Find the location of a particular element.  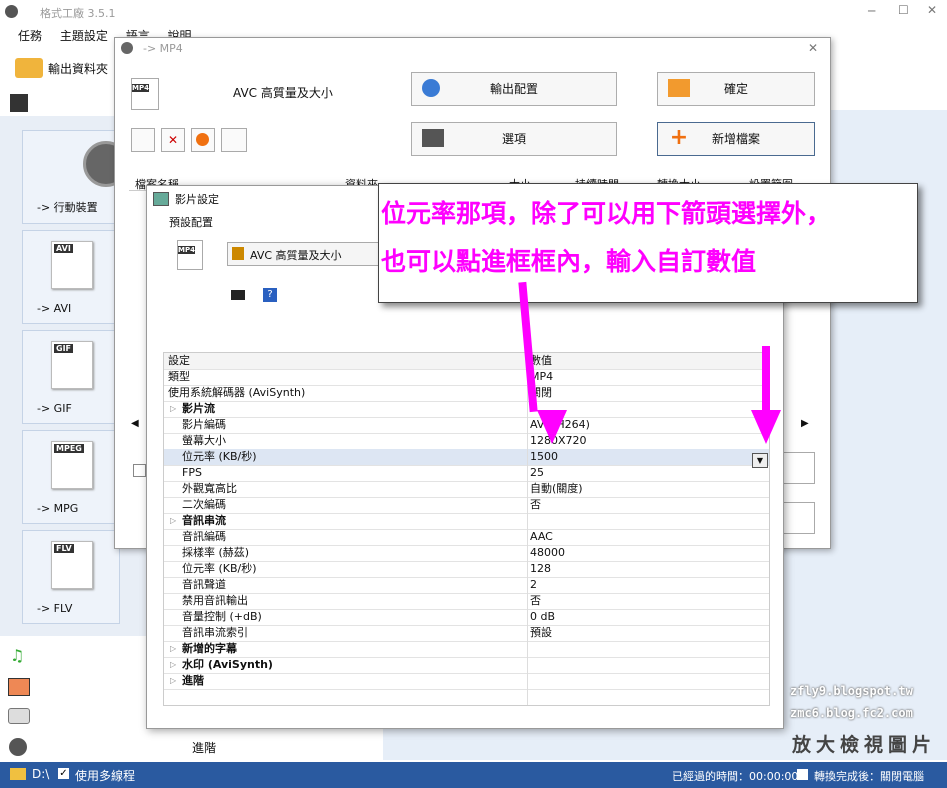

property-row: 音量控制 (+dB) 0 dB is located at coordinates (466, 617).